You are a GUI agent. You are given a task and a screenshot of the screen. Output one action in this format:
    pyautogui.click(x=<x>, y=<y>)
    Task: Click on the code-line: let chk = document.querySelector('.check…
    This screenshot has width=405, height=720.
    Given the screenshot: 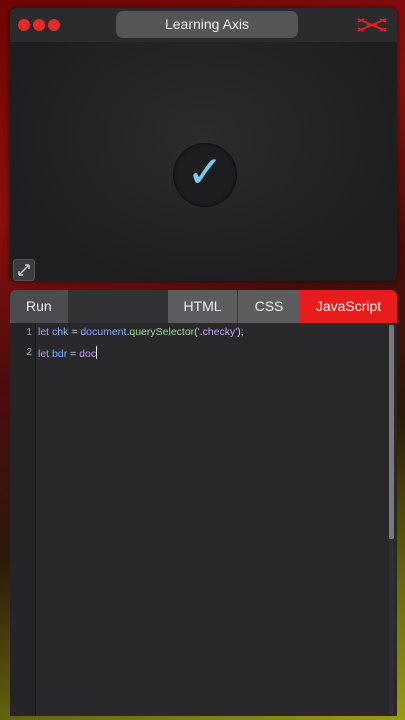 What is the action you would take?
    pyautogui.click(x=141, y=332)
    